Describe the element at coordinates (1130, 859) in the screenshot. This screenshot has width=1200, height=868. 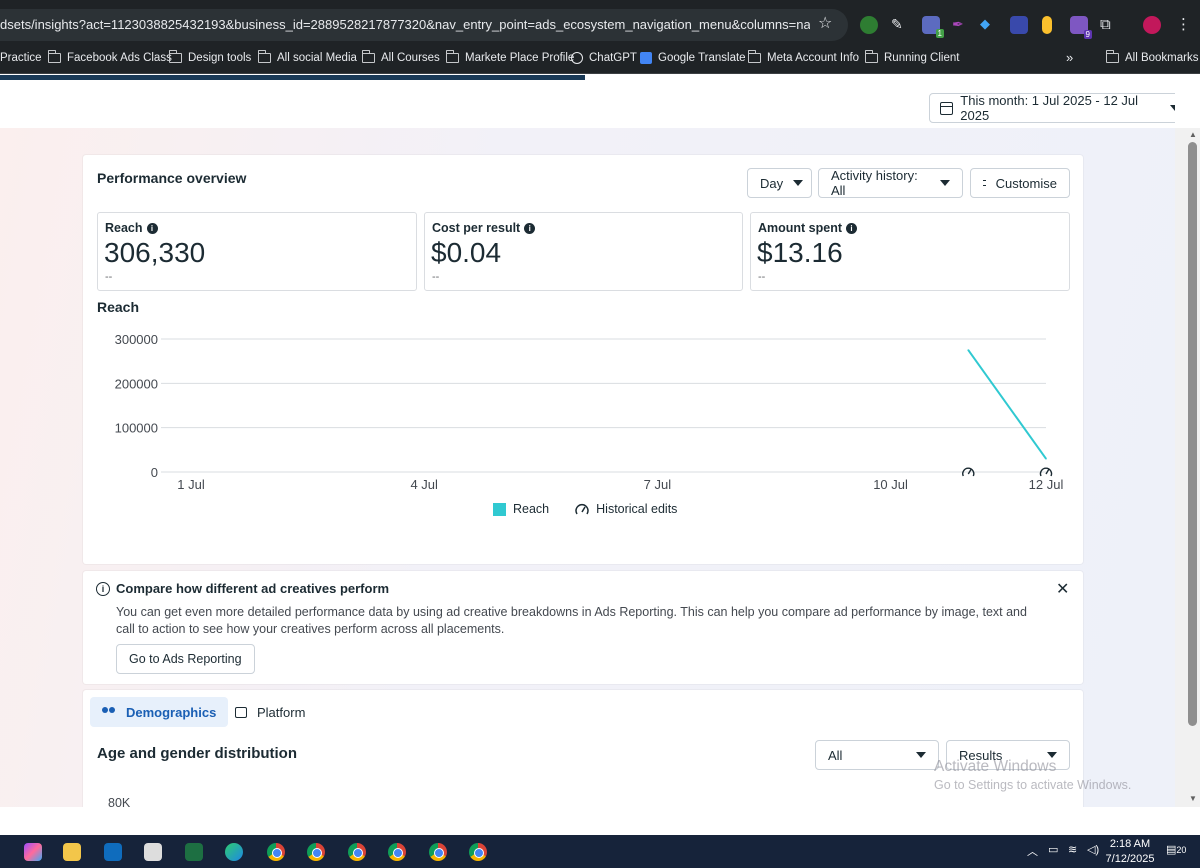
I see `clock-date: 7/12/2025` at that location.